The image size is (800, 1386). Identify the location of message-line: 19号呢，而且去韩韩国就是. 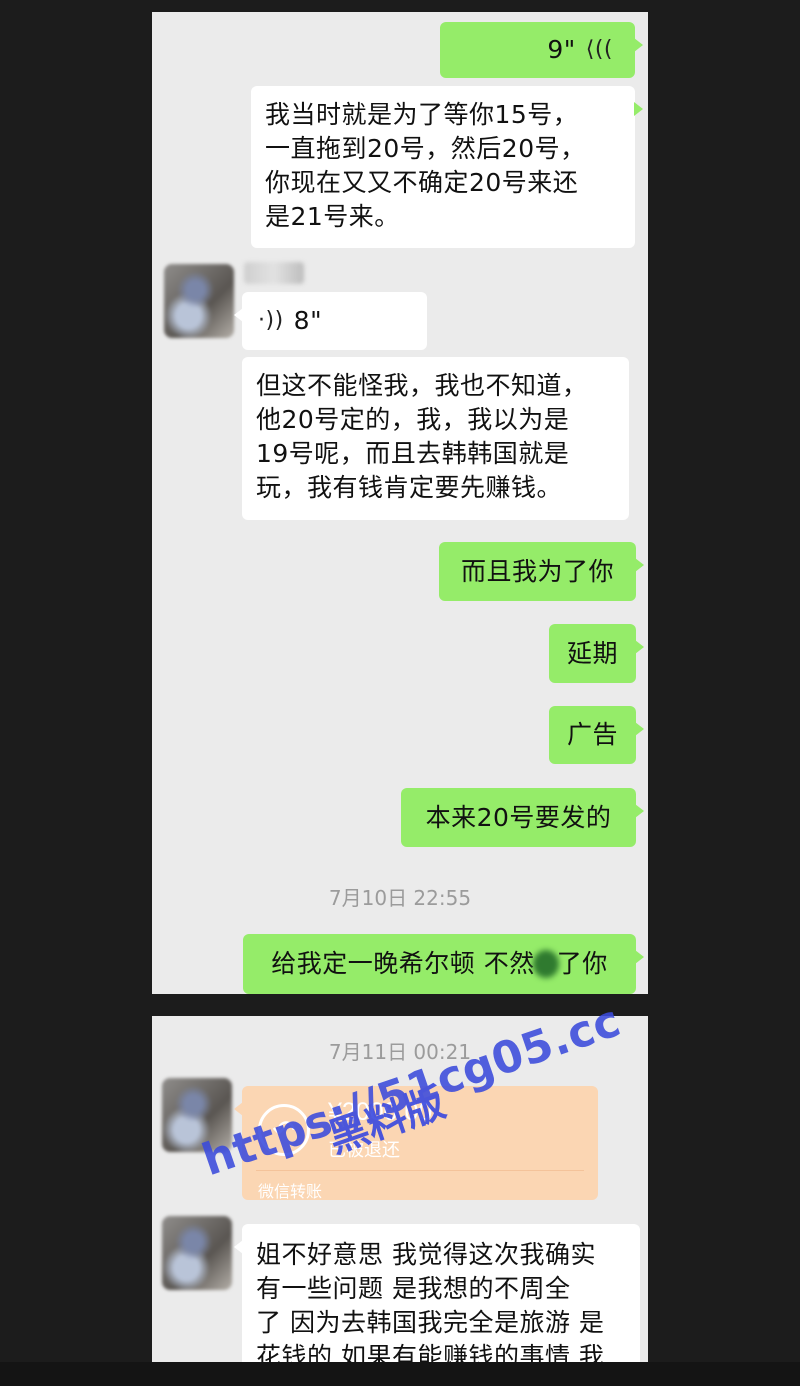
(413, 453).